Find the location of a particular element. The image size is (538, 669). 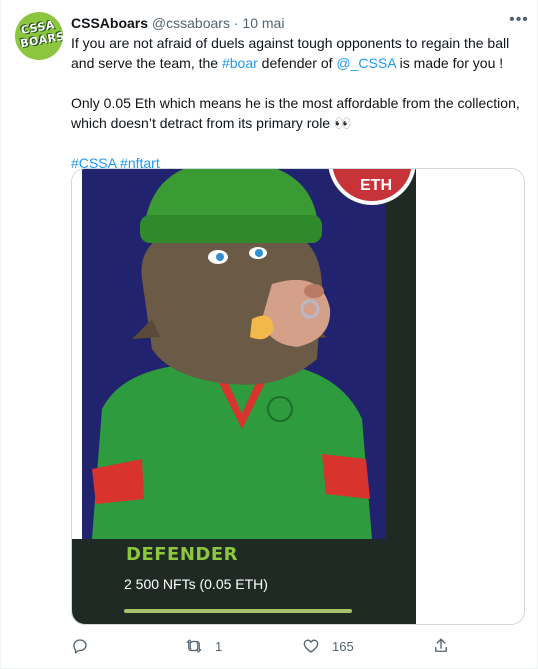

card-progress-bar is located at coordinates (238, 611).